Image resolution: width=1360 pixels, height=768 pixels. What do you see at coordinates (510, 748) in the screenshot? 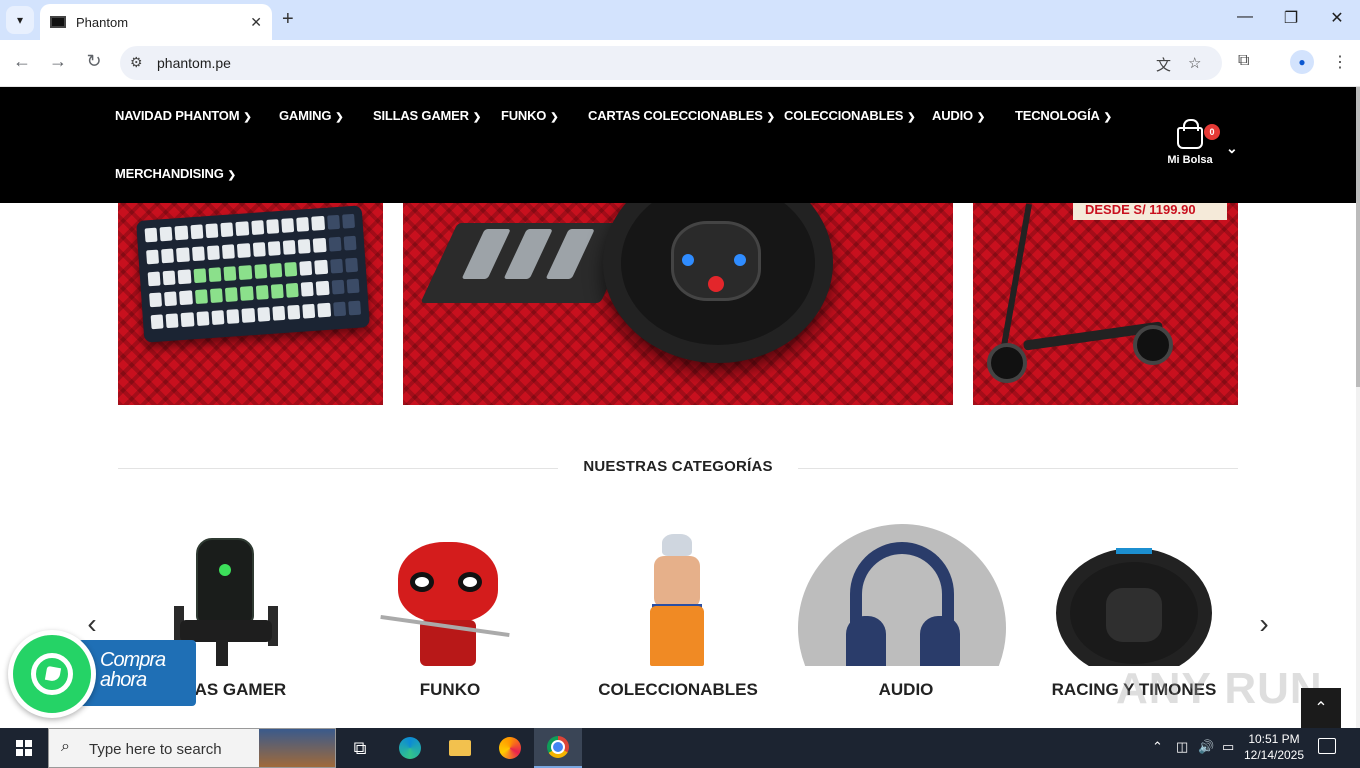
I see `firefox-icon` at bounding box center [510, 748].